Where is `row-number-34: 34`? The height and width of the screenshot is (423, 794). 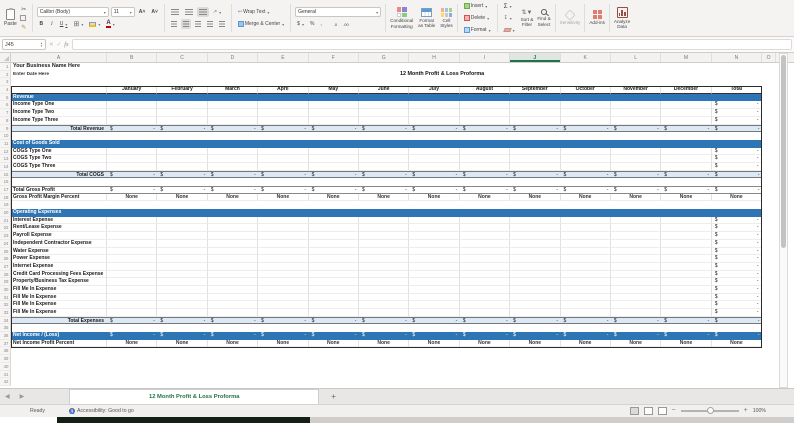
row-number-34: 34 is located at coordinates (5, 320).